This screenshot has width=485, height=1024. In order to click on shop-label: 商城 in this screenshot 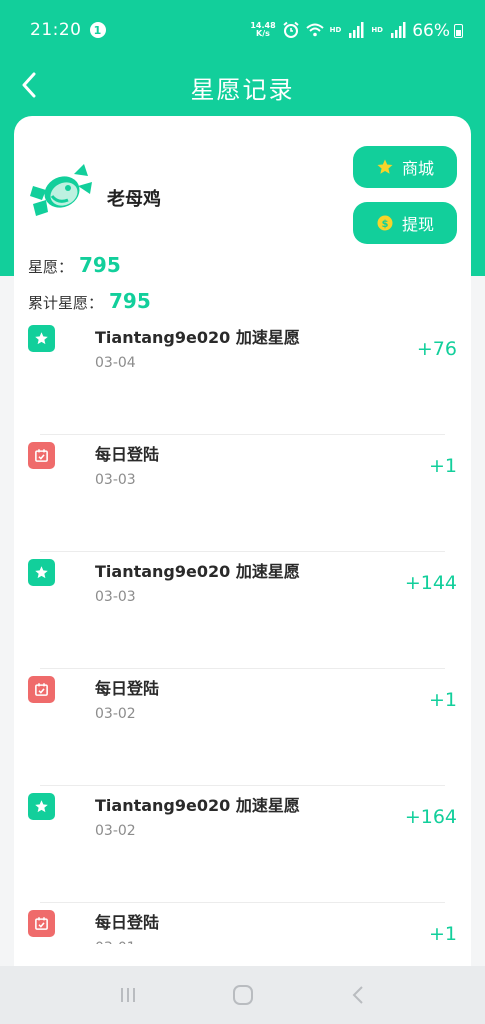, I will do `click(417, 168)`.